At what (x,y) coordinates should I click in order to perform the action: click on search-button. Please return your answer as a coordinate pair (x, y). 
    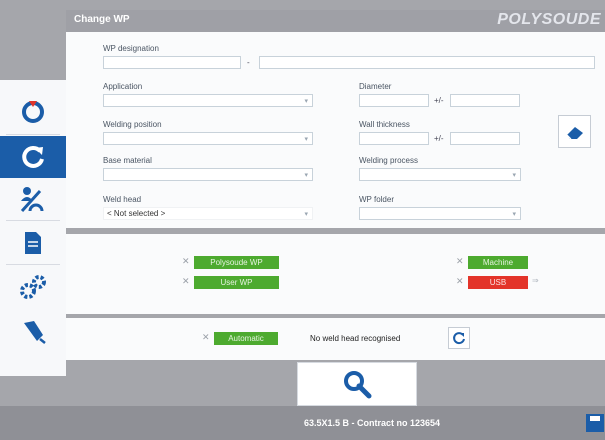
    Looking at the image, I should click on (357, 384).